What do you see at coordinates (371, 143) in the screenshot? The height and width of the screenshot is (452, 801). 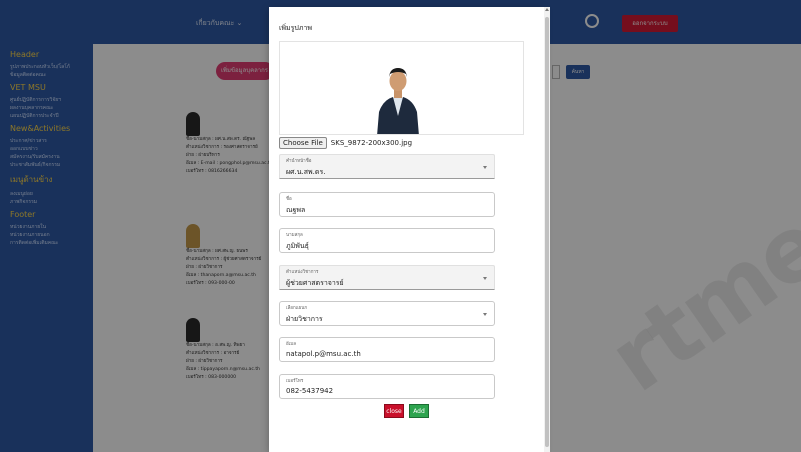 I see `file-name: SKS_9872-200x300.jpg` at bounding box center [371, 143].